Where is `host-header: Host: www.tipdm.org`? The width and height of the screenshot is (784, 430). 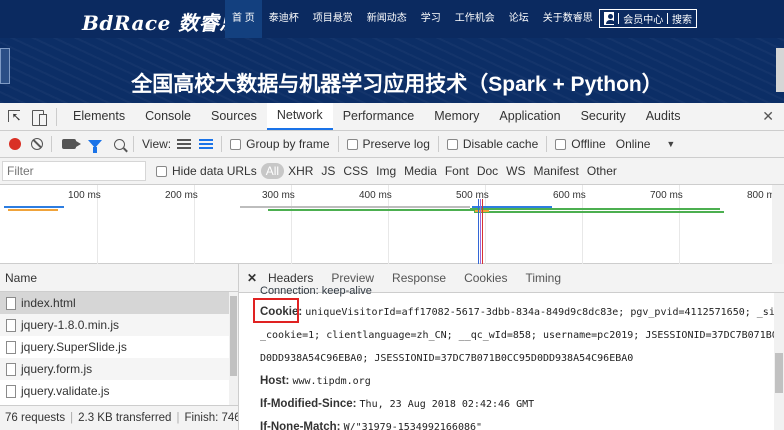
host-header: Host: www.tipdm.org is located at coordinates (522, 381).